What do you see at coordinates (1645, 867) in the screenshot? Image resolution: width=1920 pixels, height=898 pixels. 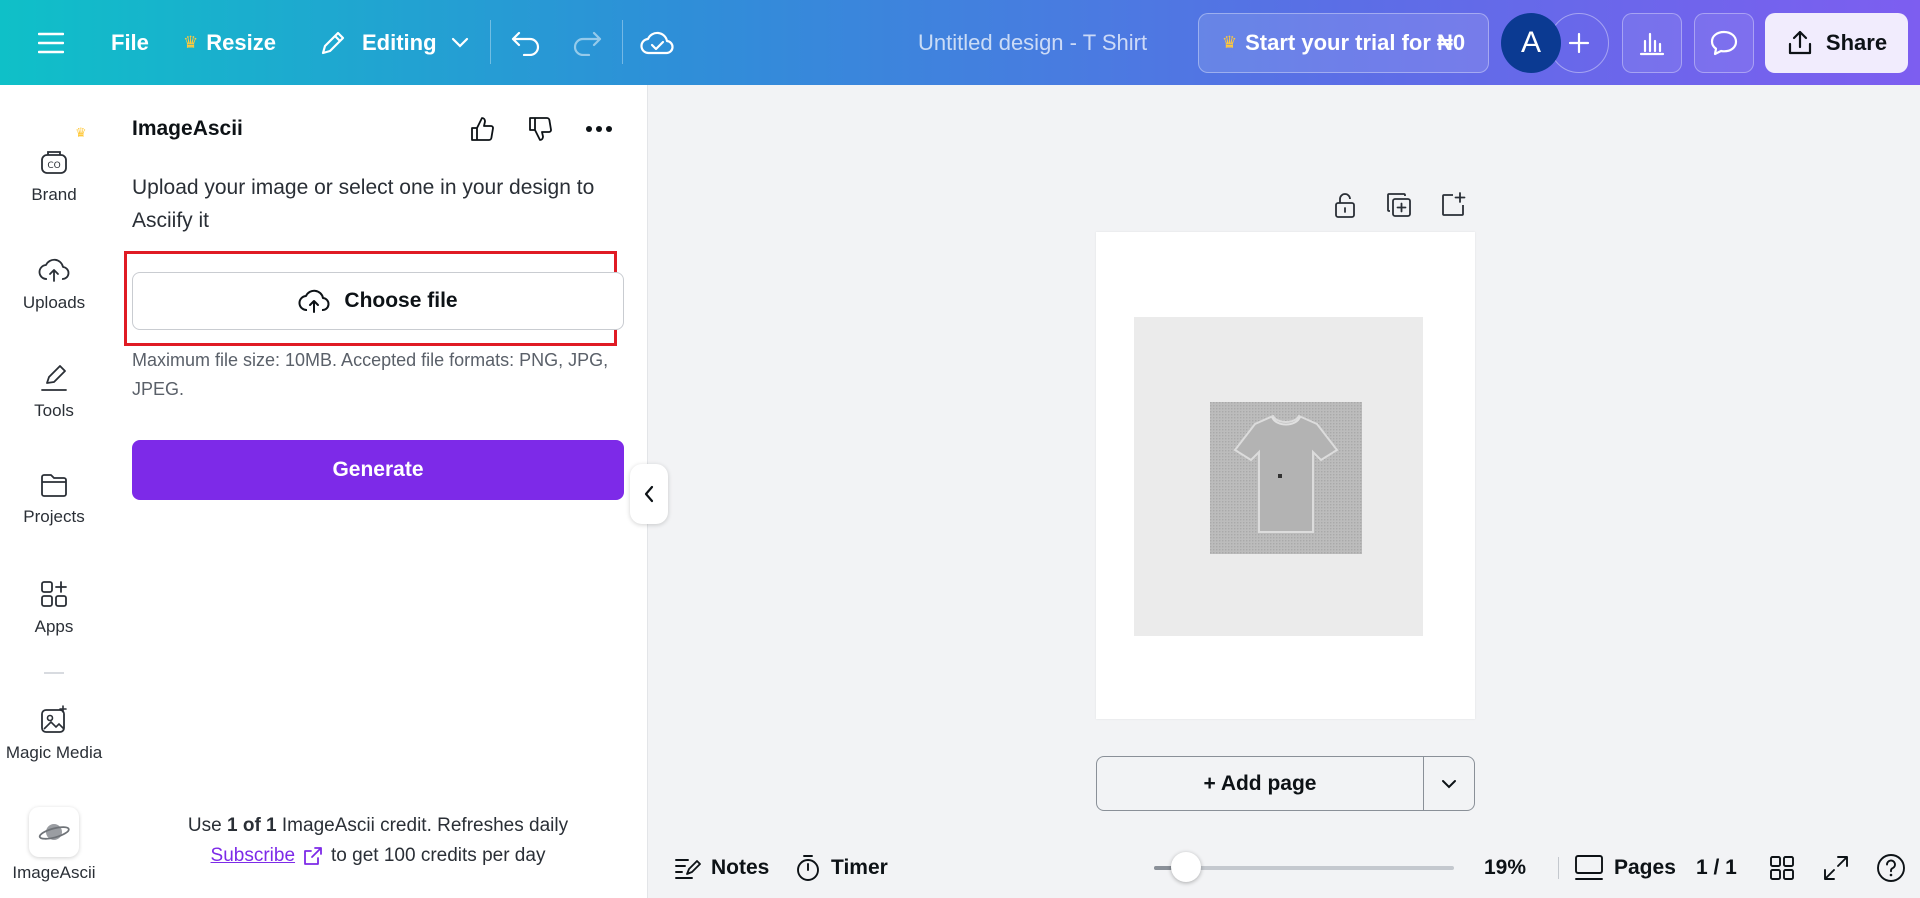 I see `pages-label: Pages` at bounding box center [1645, 867].